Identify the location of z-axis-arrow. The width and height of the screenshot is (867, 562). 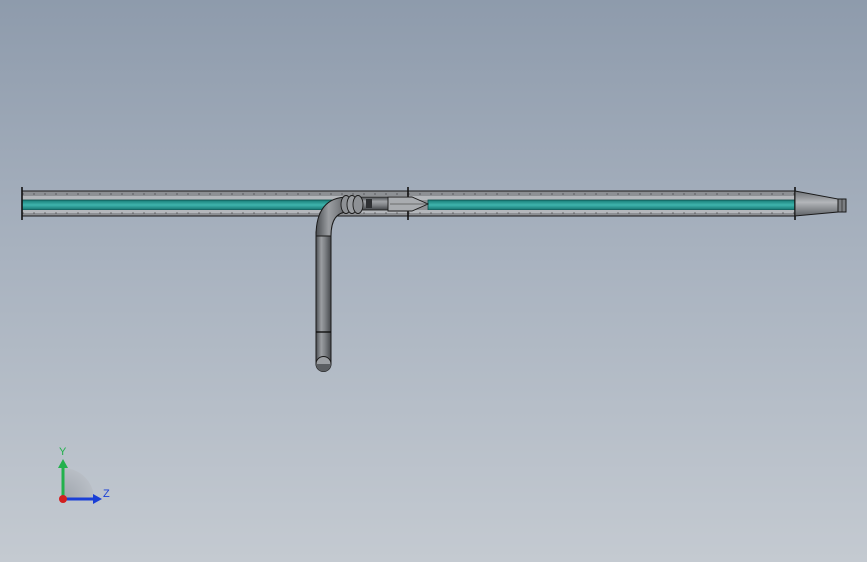
(97, 499).